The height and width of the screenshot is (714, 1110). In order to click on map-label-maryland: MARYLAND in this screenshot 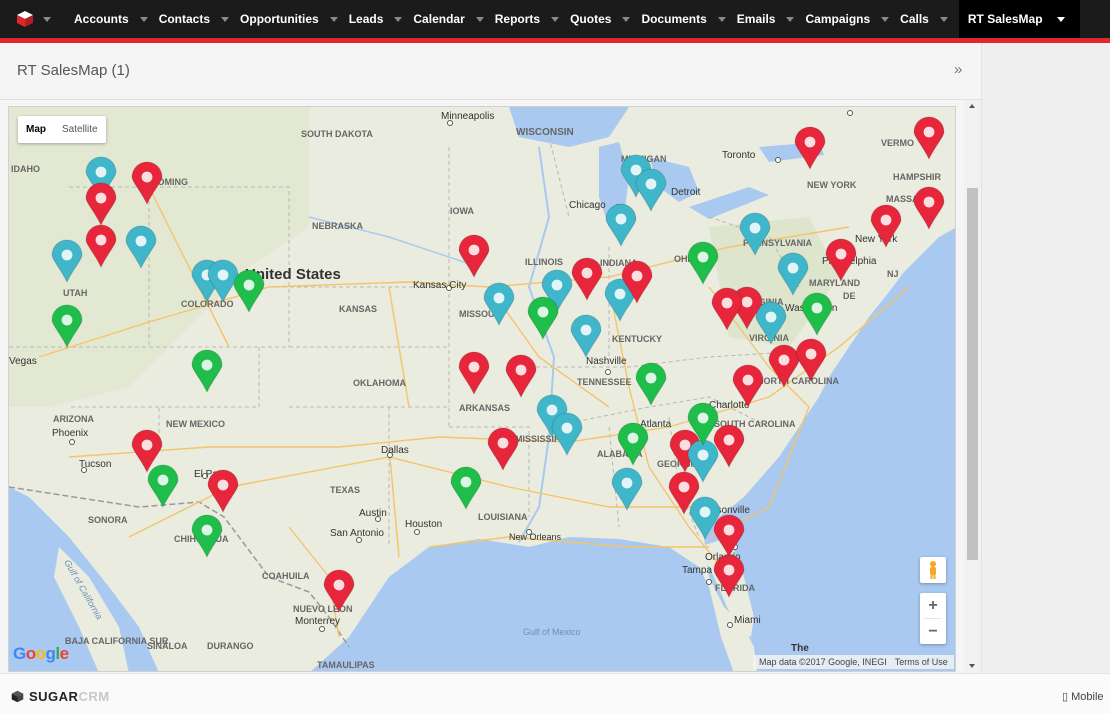, I will do `click(835, 283)`.